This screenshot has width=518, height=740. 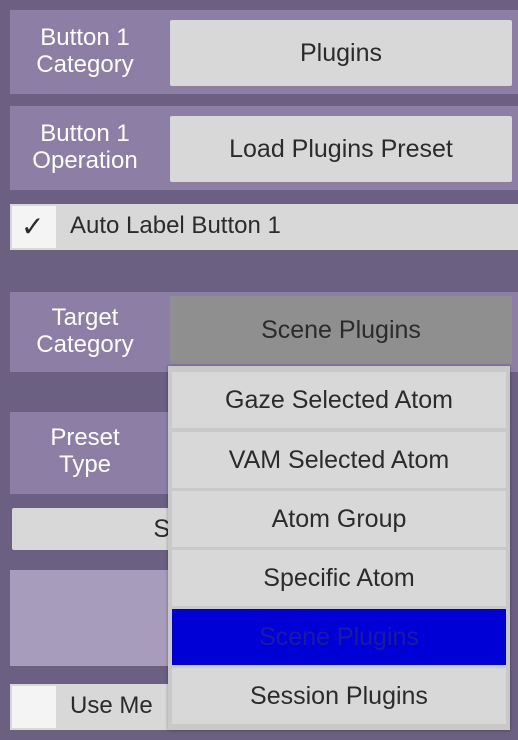 I want to click on preset-type-label: Preset Type, so click(x=85, y=451).